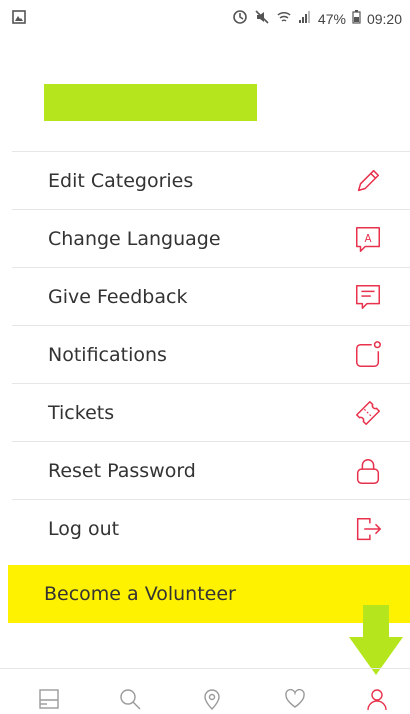 This screenshot has height=714, width=410. What do you see at coordinates (84, 528) in the screenshot?
I see `menu-item-label: Log out` at bounding box center [84, 528].